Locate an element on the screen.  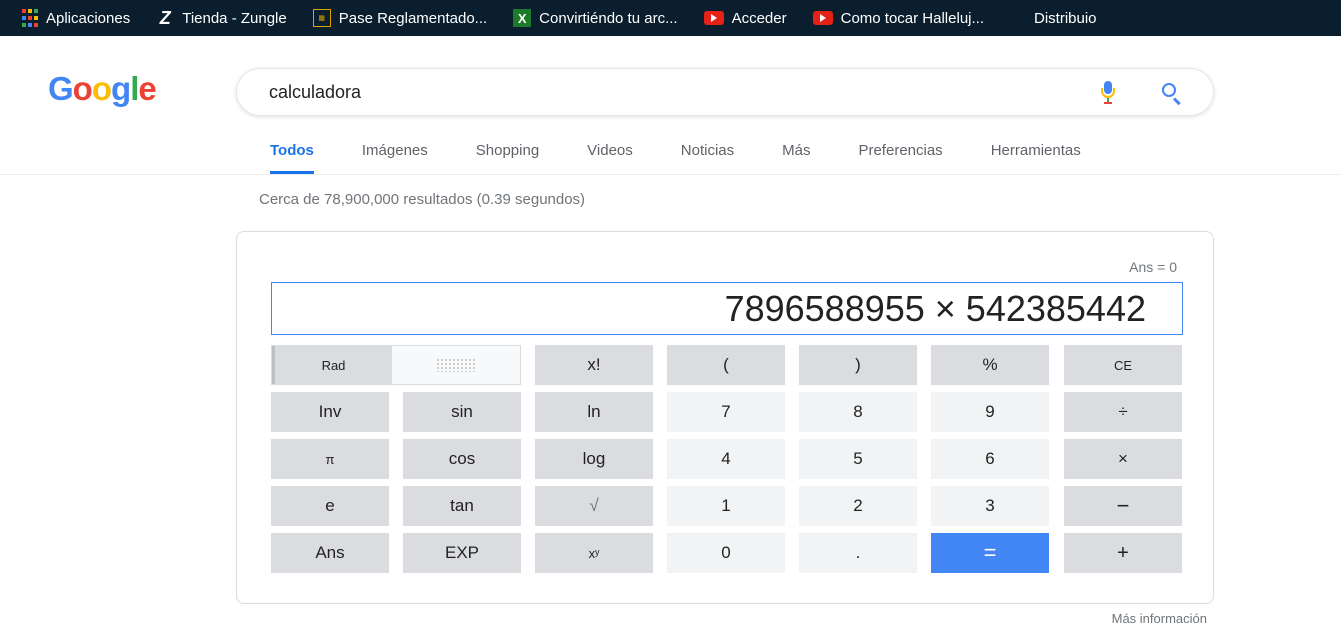
ans-readout: Ans = 0 is located at coordinates (1153, 267).